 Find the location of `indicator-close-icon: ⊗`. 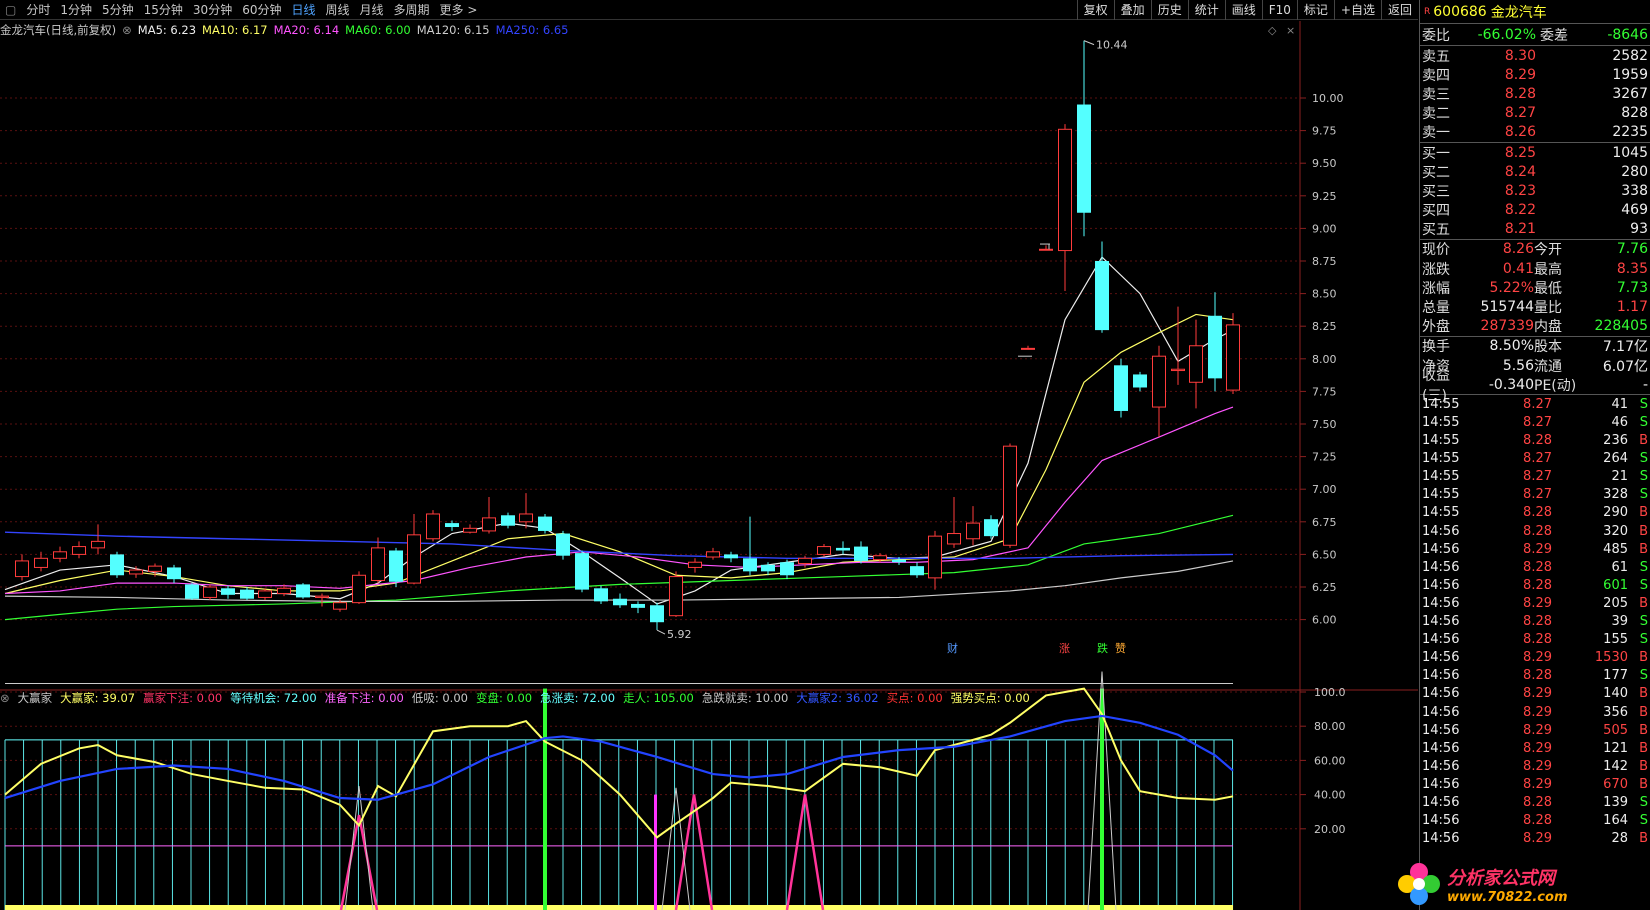

indicator-close-icon: ⊗ is located at coordinates (5, 698).